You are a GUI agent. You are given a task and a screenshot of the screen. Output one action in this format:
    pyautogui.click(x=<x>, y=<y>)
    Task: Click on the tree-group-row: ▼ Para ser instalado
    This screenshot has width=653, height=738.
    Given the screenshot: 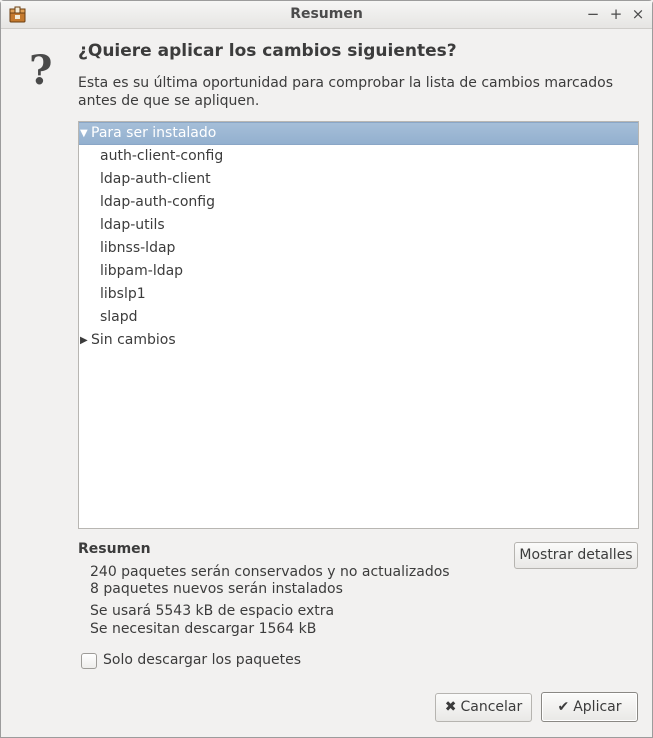 What is the action you would take?
    pyautogui.click(x=358, y=133)
    